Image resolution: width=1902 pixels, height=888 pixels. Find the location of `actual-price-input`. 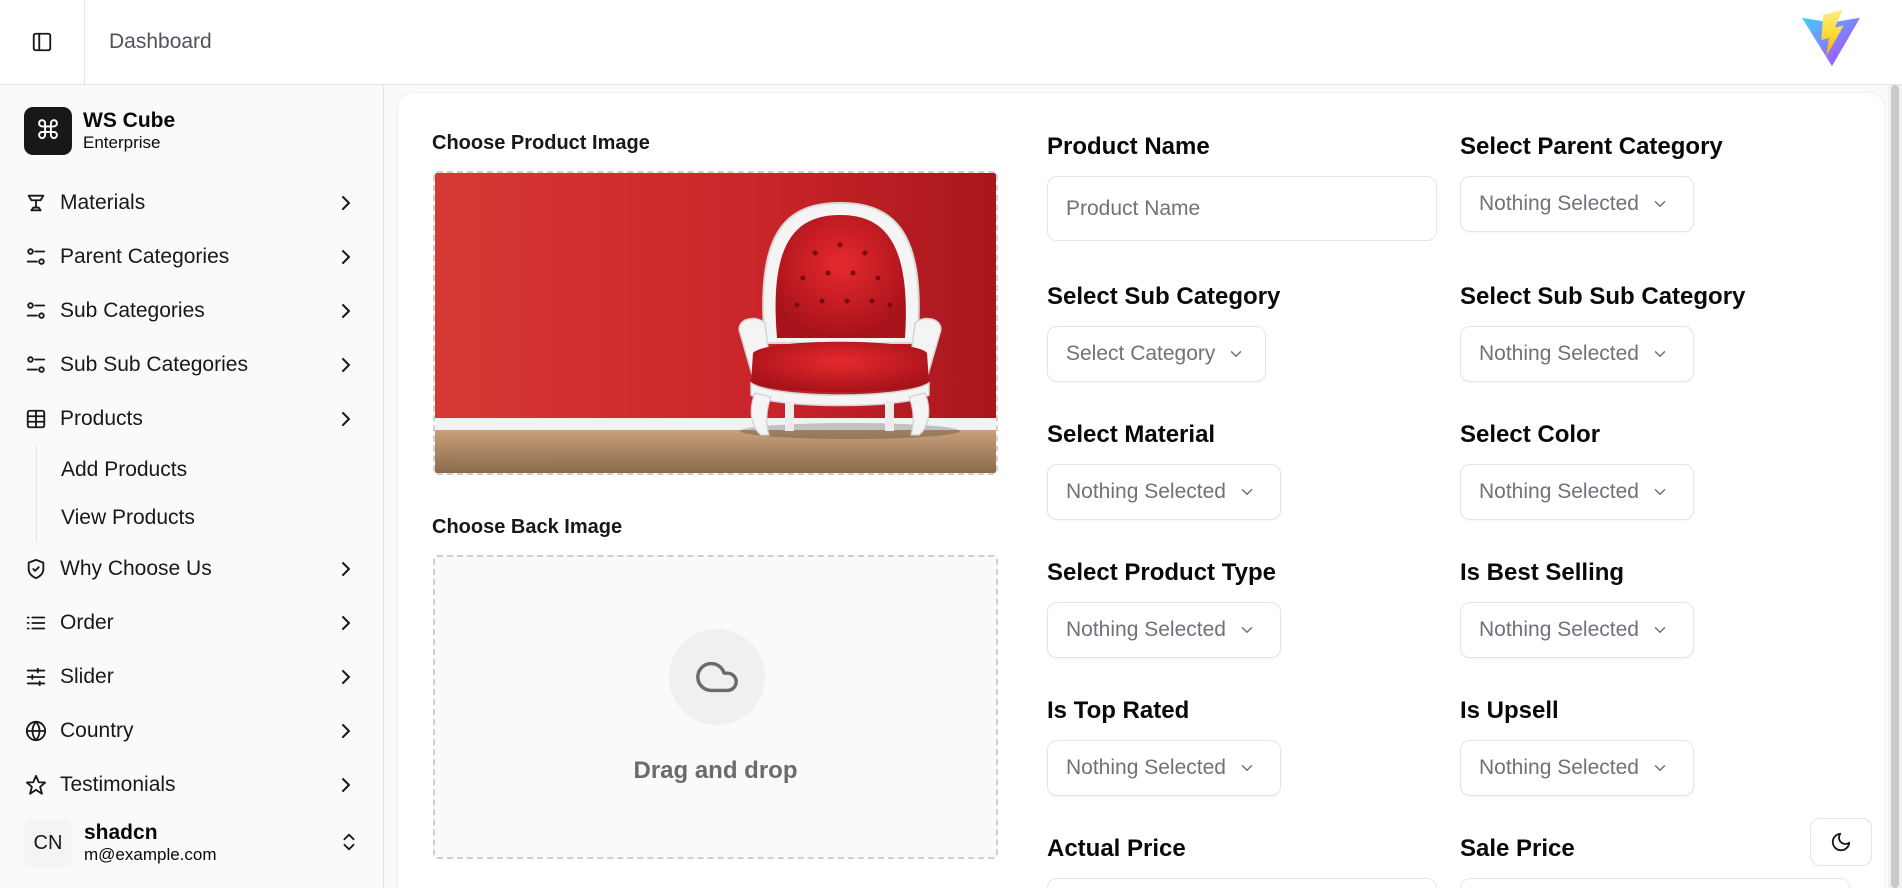

actual-price-input is located at coordinates (1242, 883).